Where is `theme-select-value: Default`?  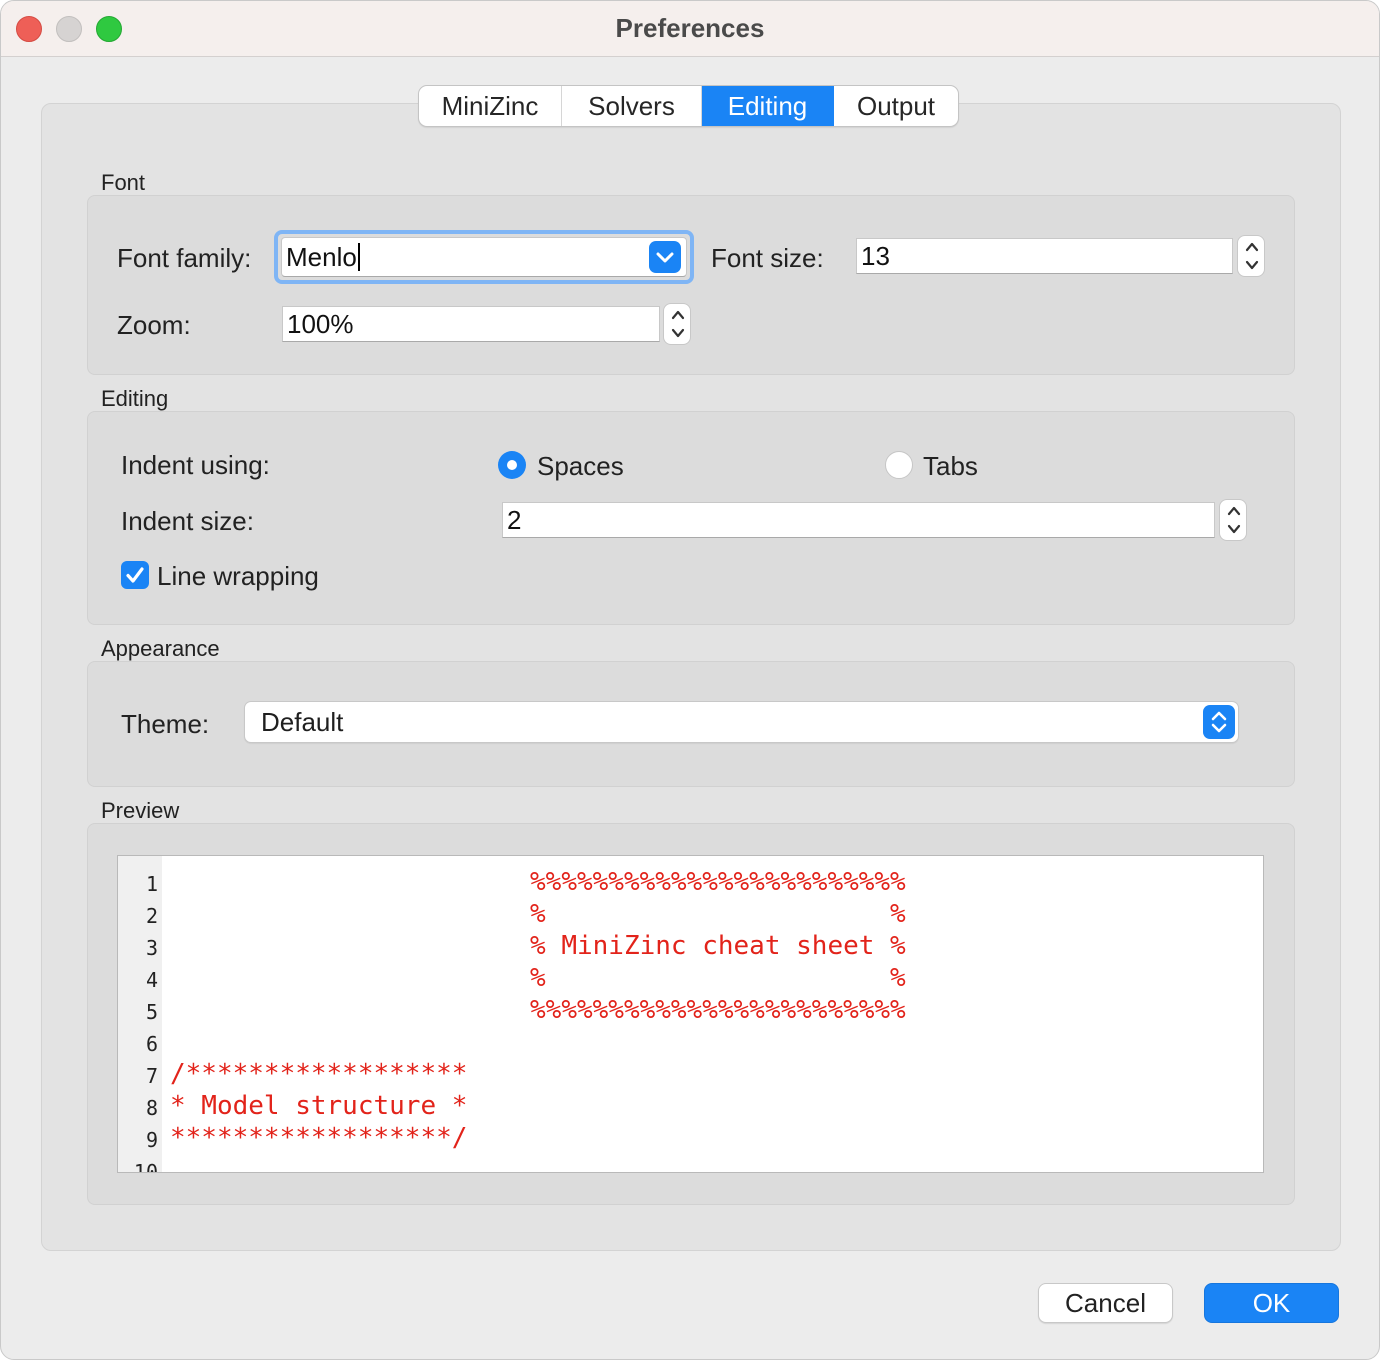 theme-select-value: Default is located at coordinates (302, 722).